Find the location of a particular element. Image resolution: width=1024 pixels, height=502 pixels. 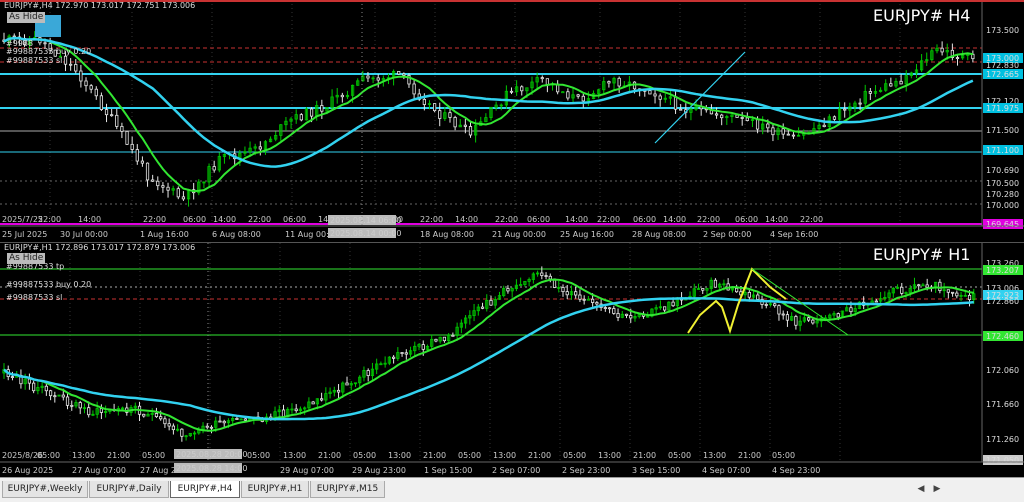

h4-chart-title: EURJPY# H4 is located at coordinates (921, 15).